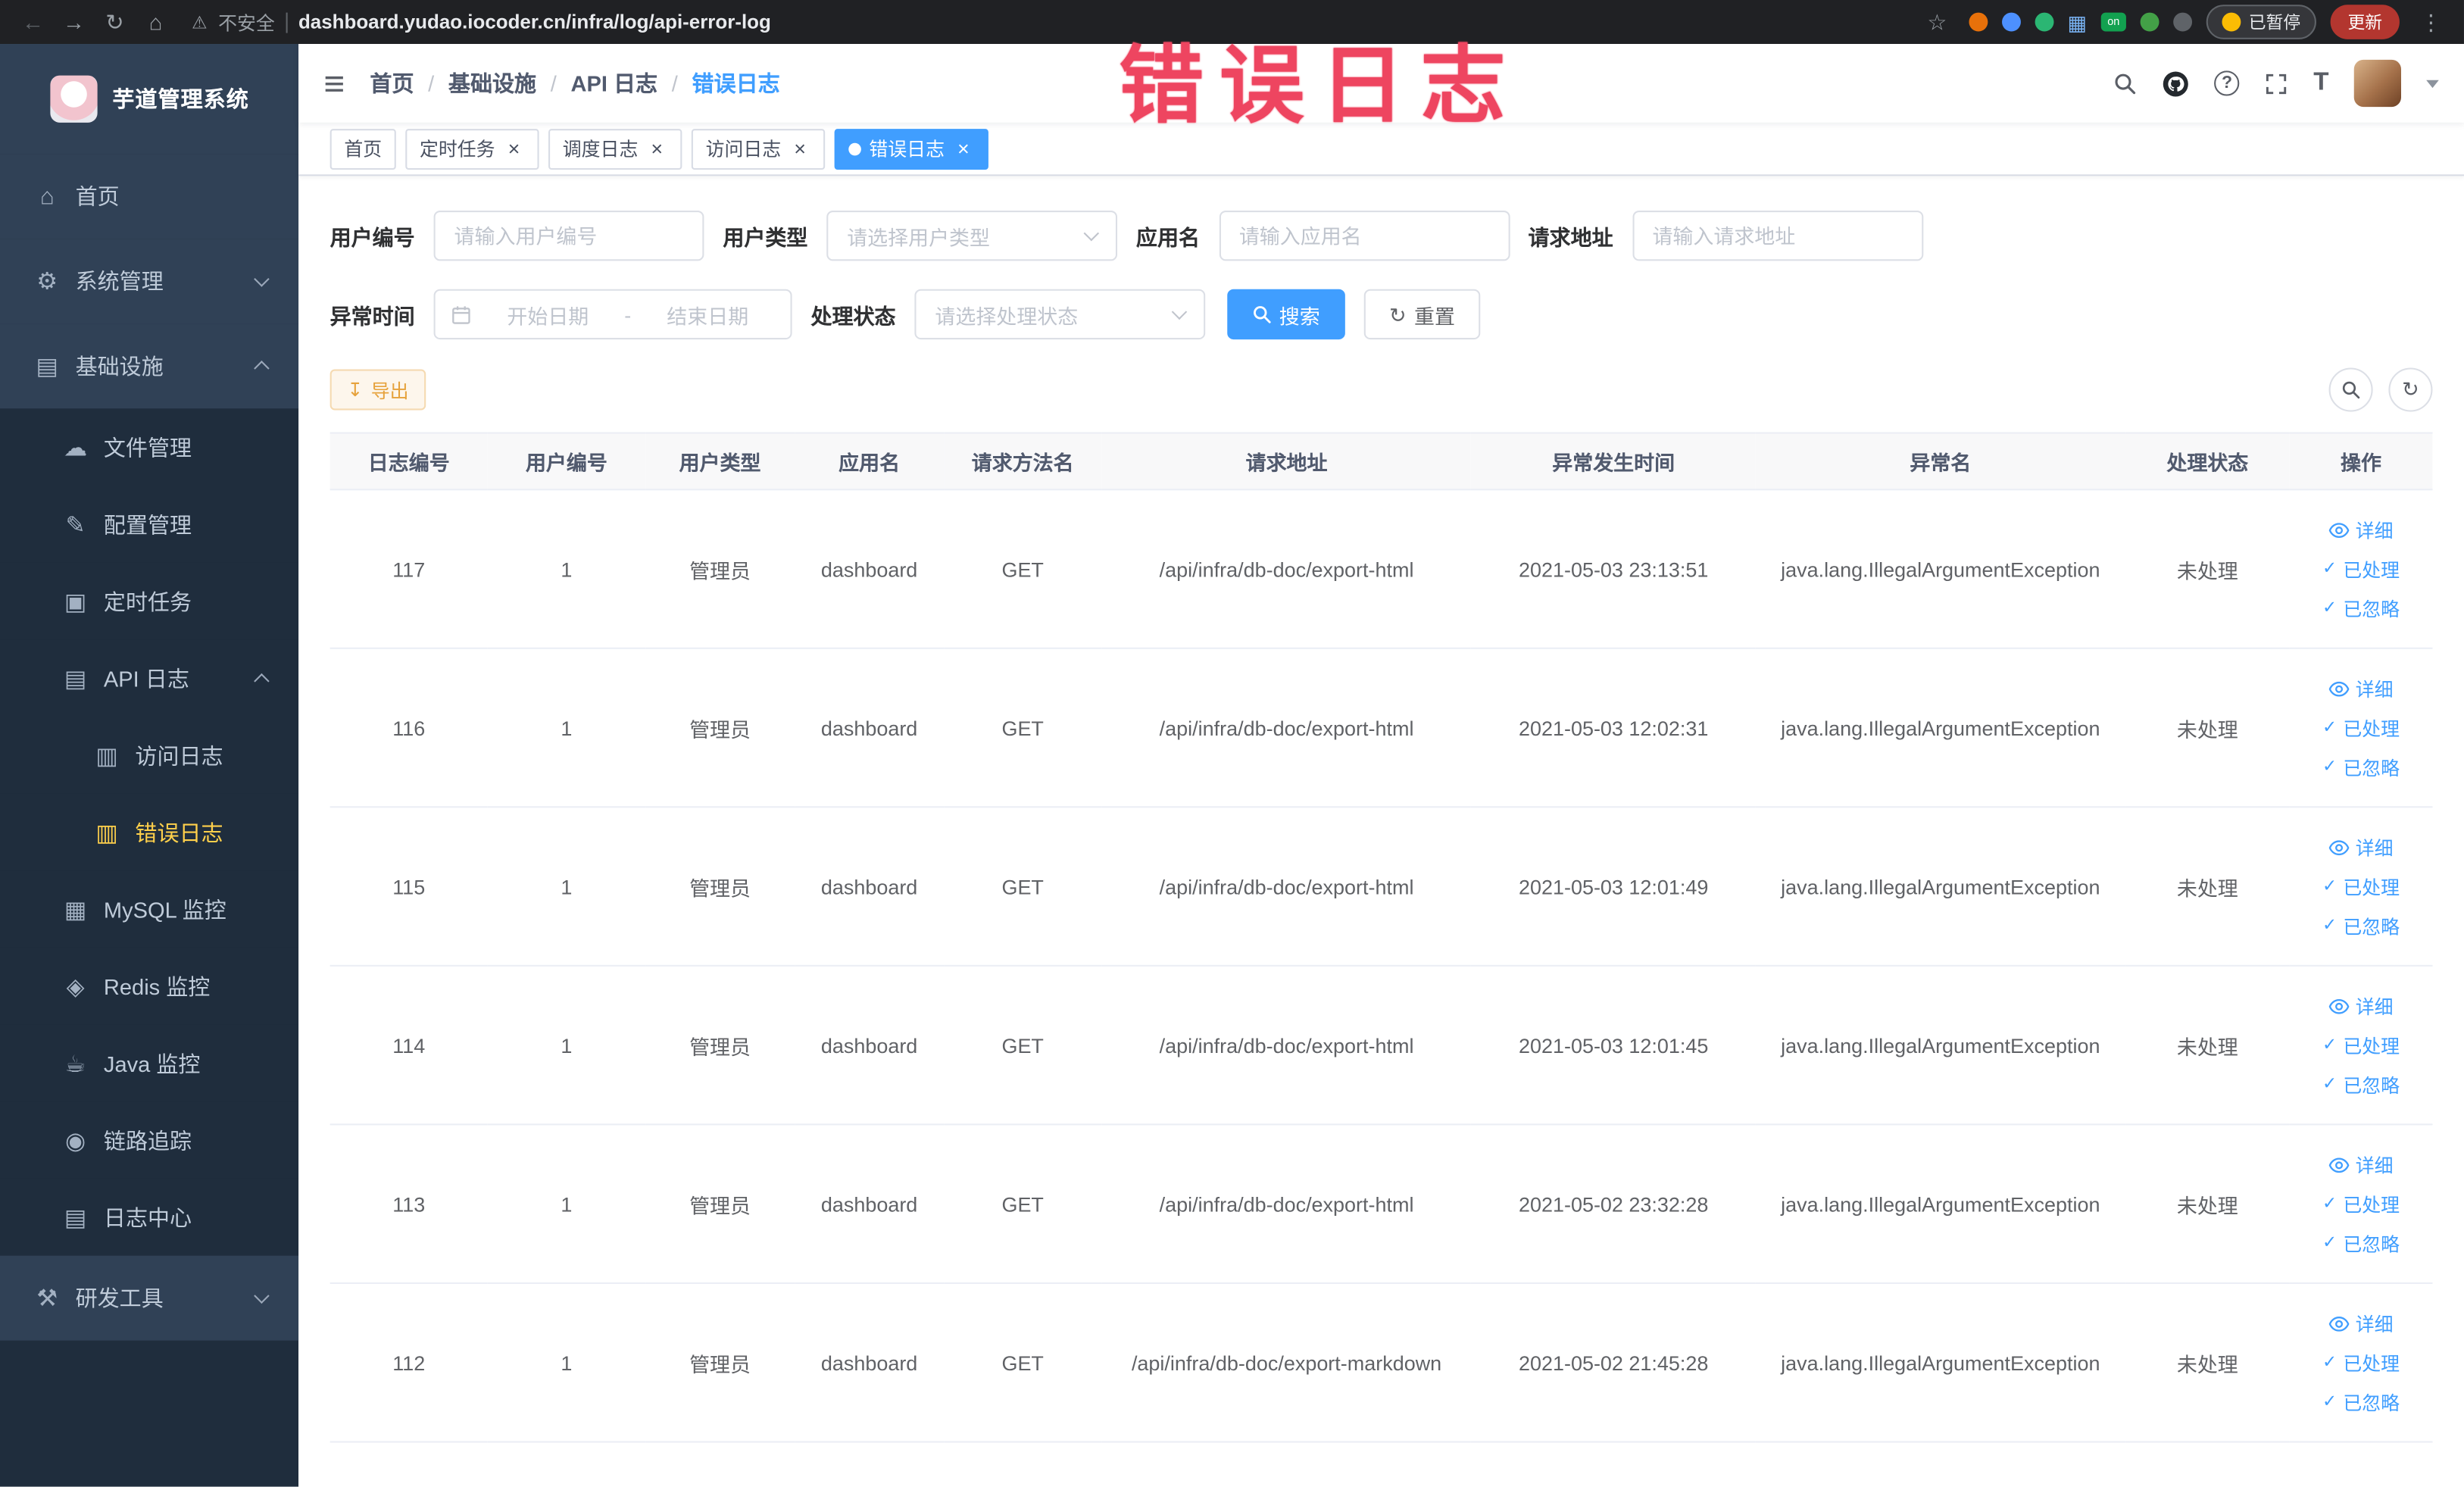  What do you see at coordinates (377, 390) in the screenshot?
I see `export-button: ↧ 导出` at bounding box center [377, 390].